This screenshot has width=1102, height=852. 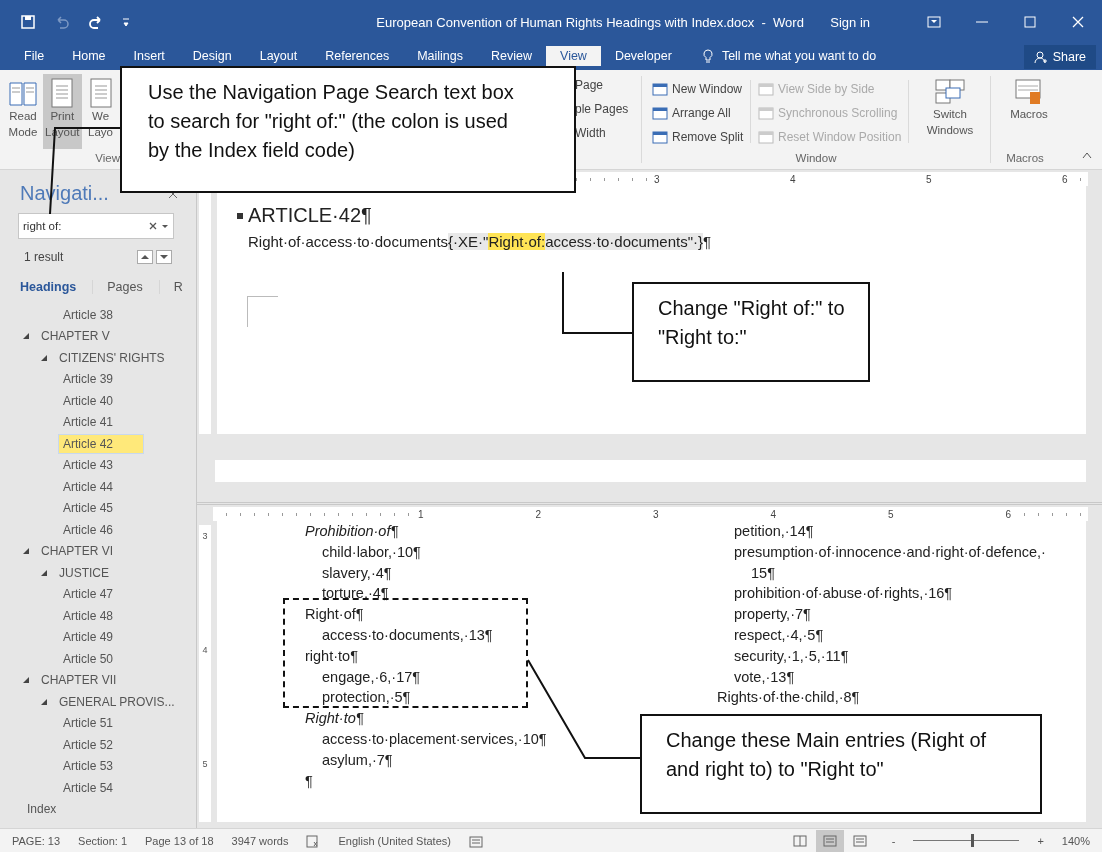 What do you see at coordinates (88, 422) in the screenshot?
I see `heading-item: Article 41` at bounding box center [88, 422].